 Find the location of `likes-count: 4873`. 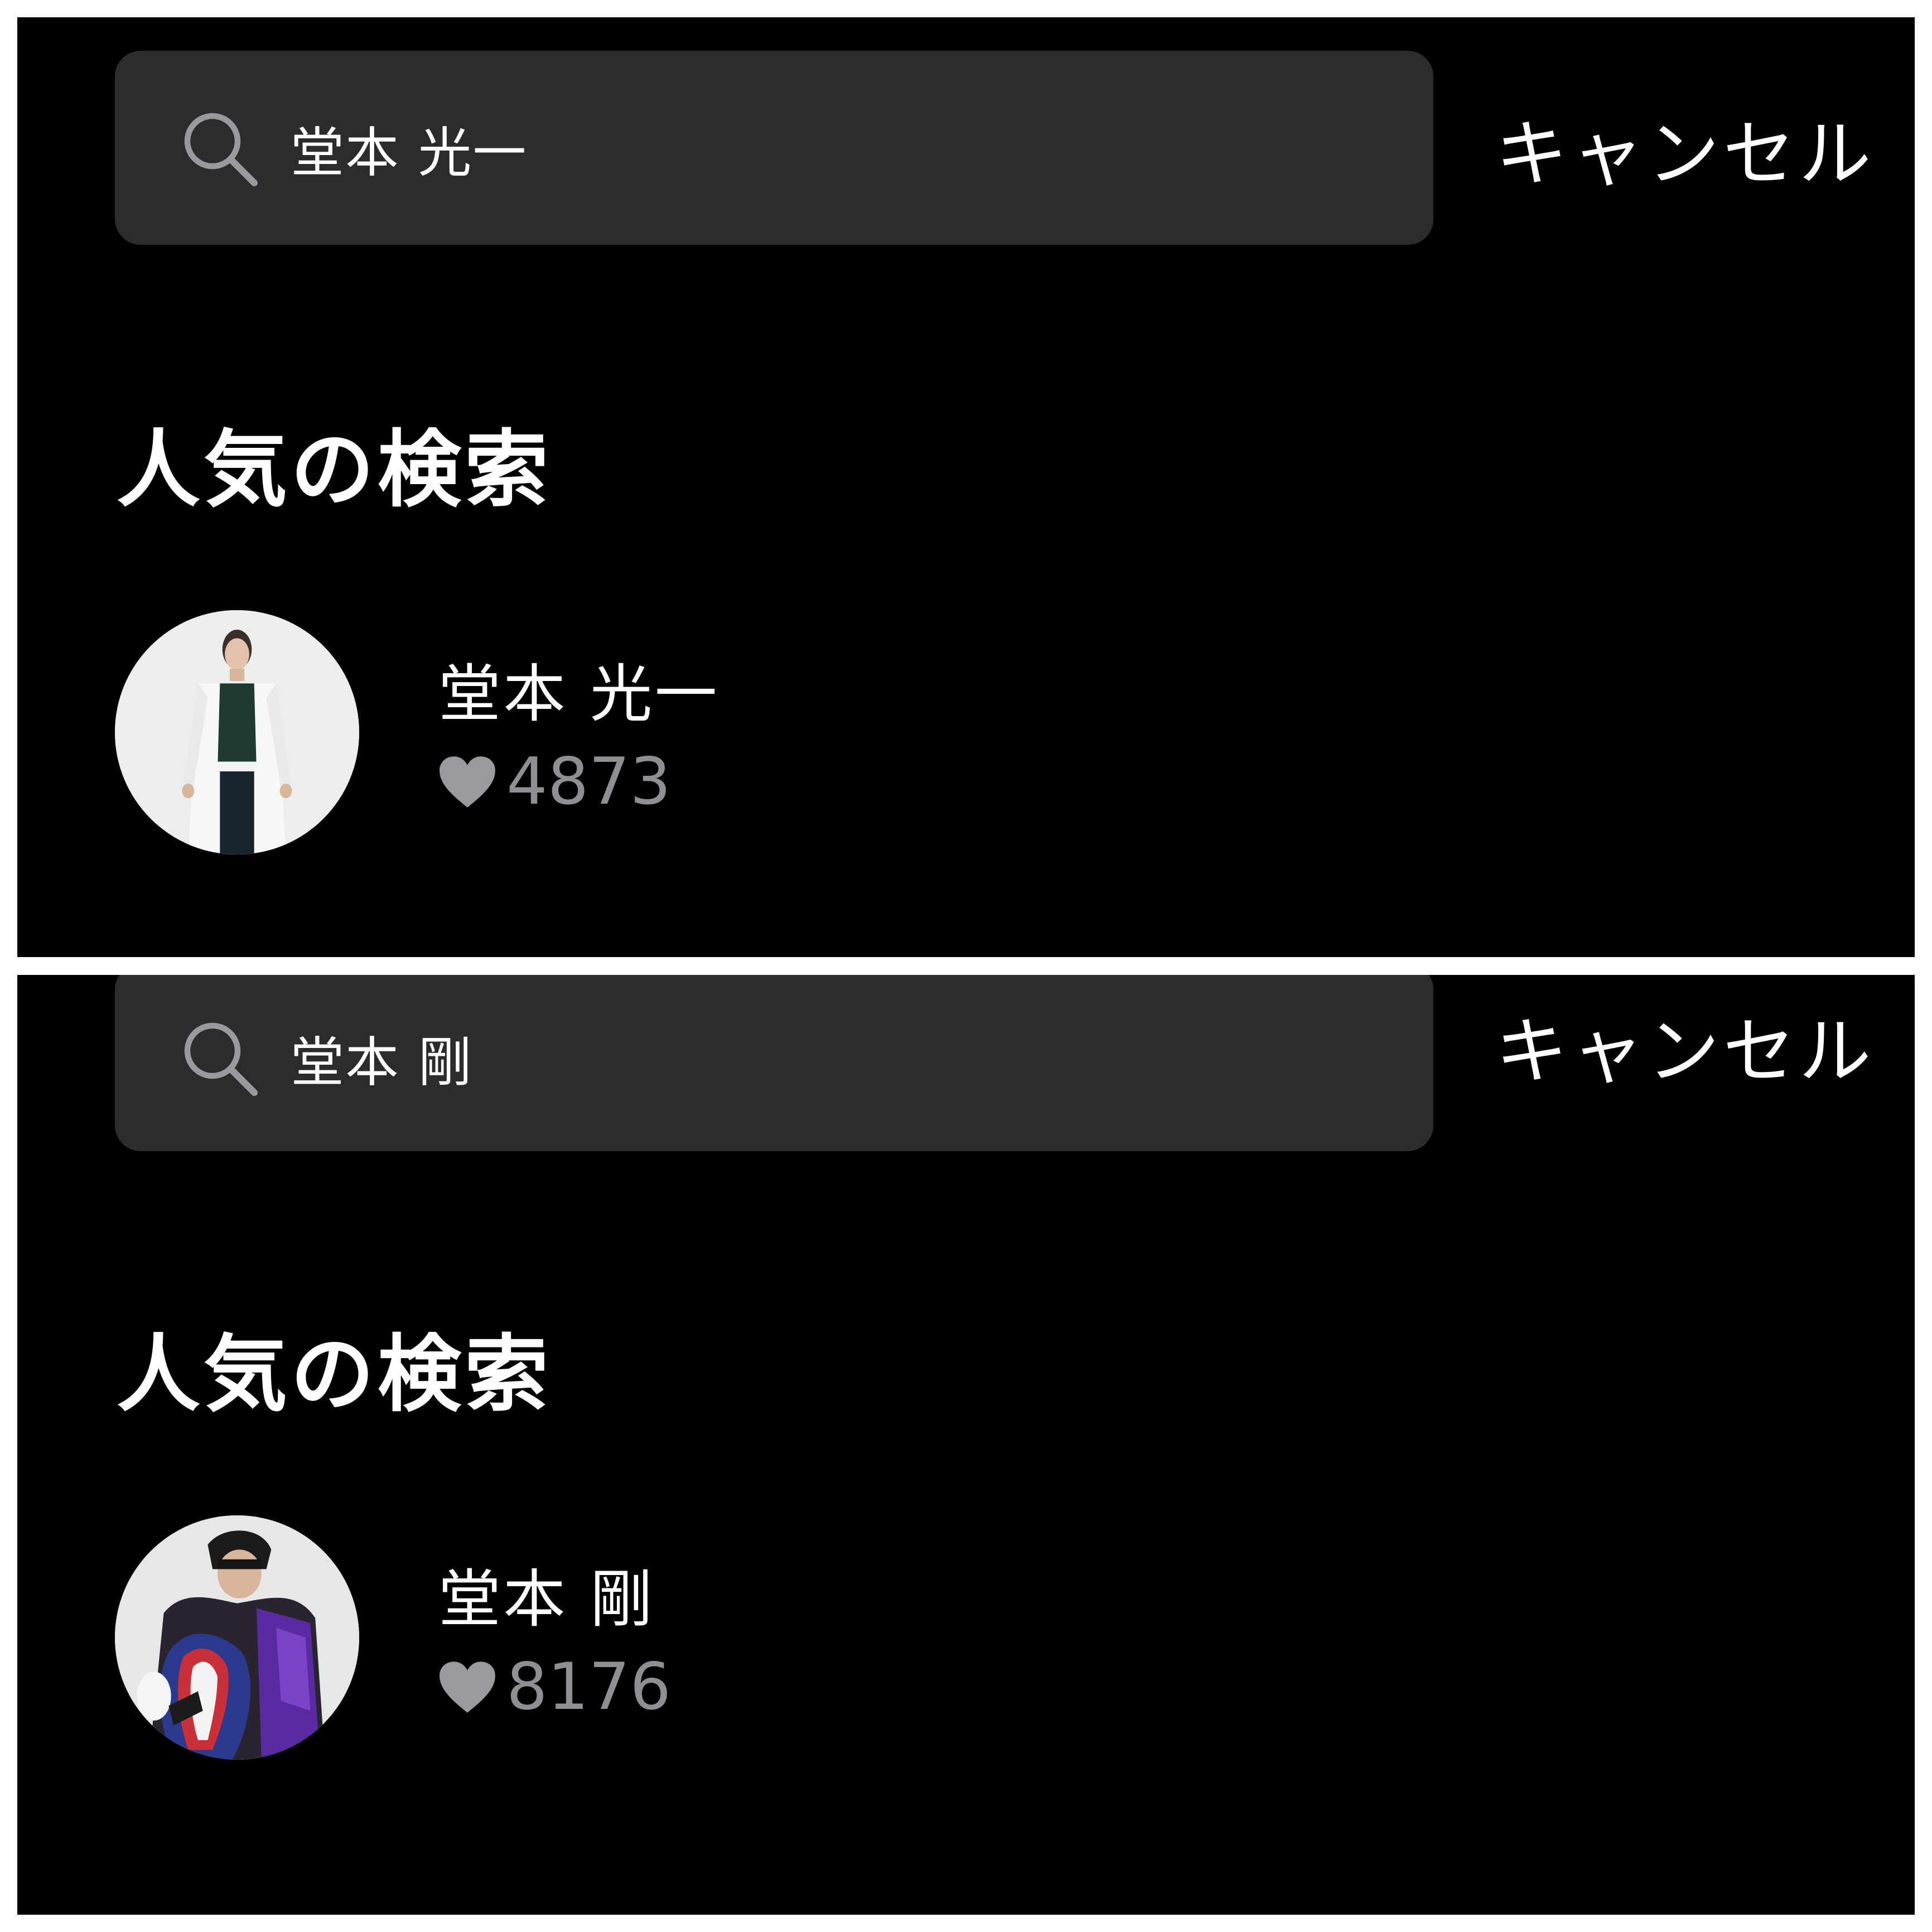

likes-count: 4873 is located at coordinates (554, 781).